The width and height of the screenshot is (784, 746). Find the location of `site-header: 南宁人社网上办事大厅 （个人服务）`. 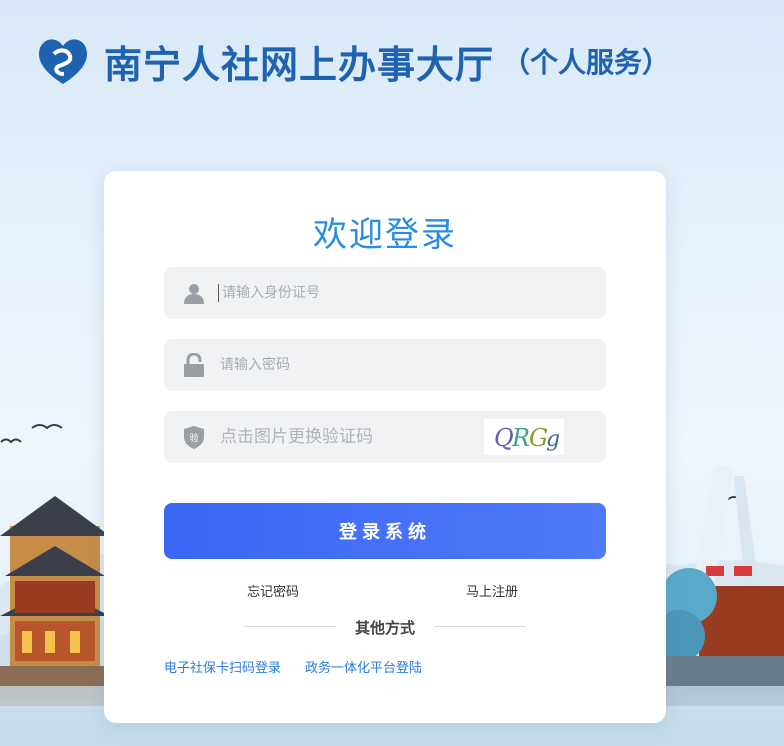

site-header: 南宁人社网上办事大厅 （个人服务） is located at coordinates (352, 61).